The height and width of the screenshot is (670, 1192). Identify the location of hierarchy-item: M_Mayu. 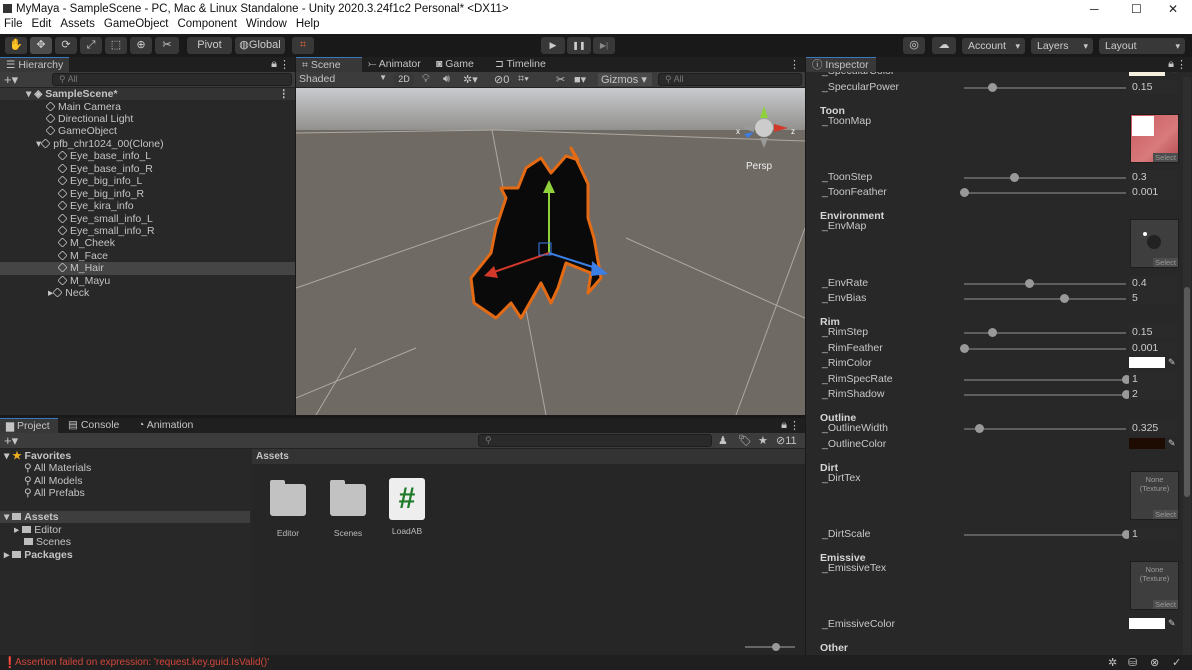
(147, 281).